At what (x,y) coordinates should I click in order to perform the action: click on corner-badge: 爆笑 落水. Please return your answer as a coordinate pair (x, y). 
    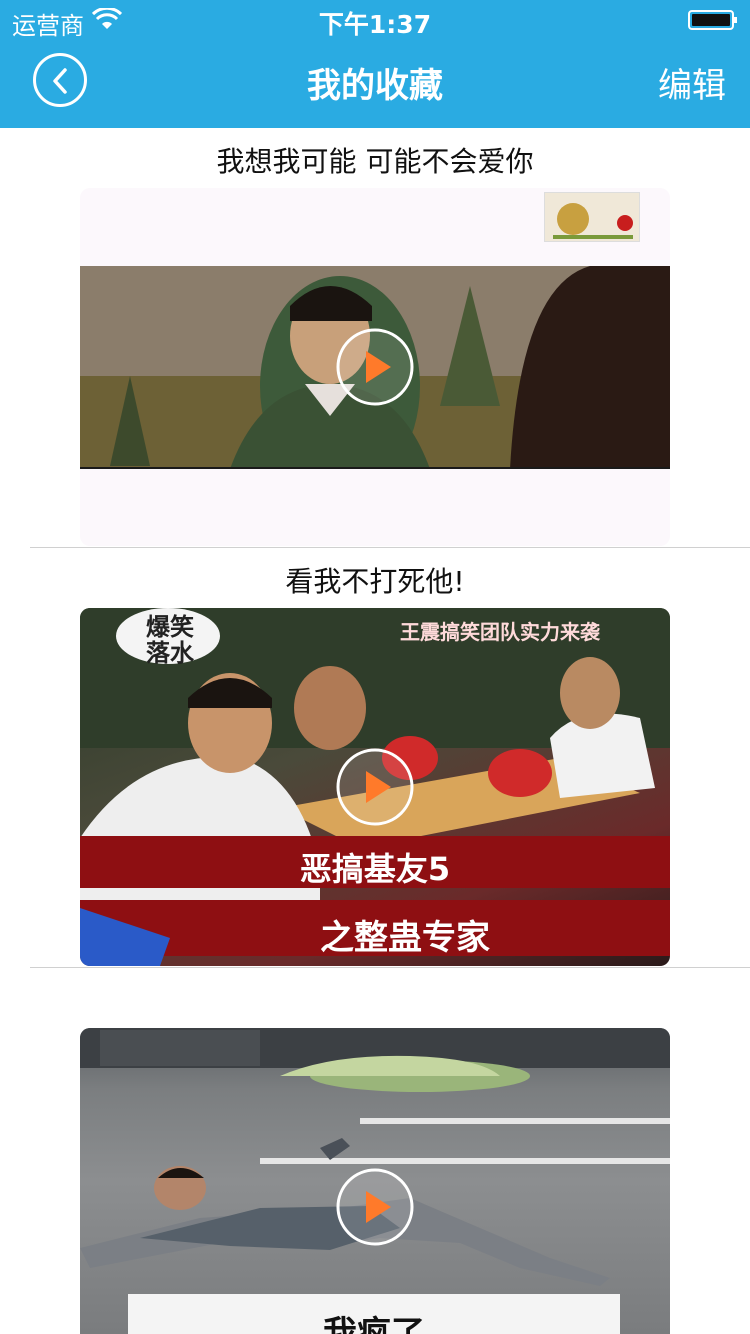
    Looking at the image, I should click on (170, 640).